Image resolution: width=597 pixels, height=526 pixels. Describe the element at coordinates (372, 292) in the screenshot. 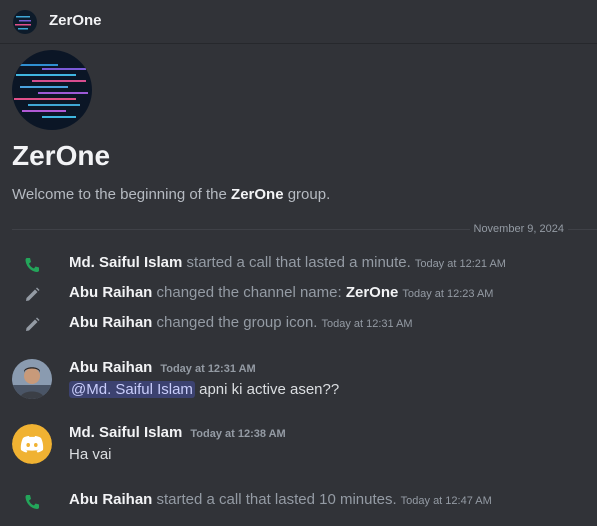

I see `channel-name-value: ZerOne` at that location.